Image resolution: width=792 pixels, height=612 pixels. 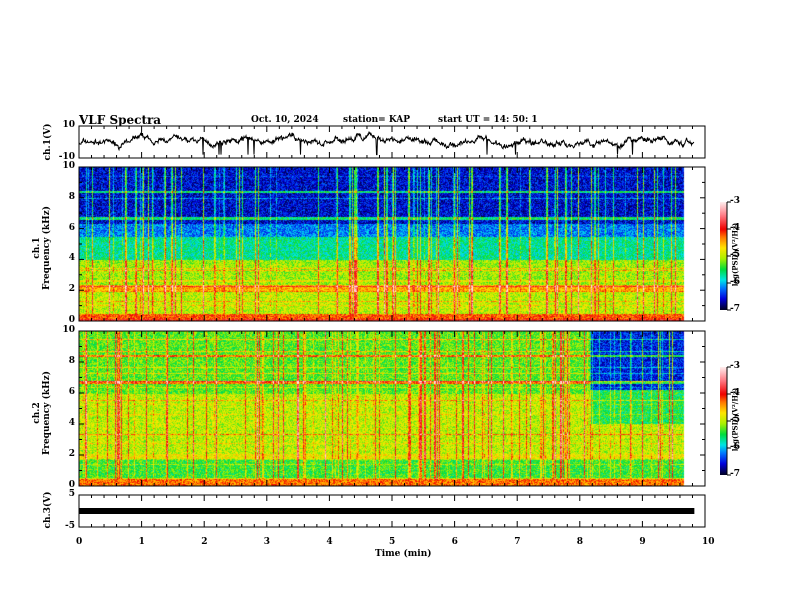 What do you see at coordinates (580, 542) in the screenshot?
I see `x-tick-label: 8` at bounding box center [580, 542].